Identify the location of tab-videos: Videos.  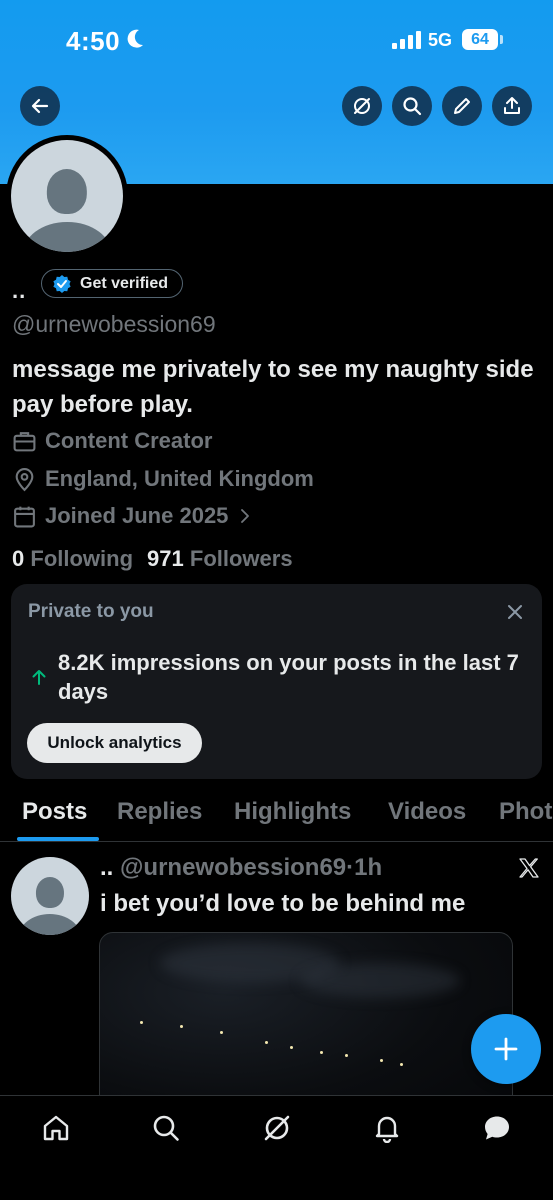
(427, 812).